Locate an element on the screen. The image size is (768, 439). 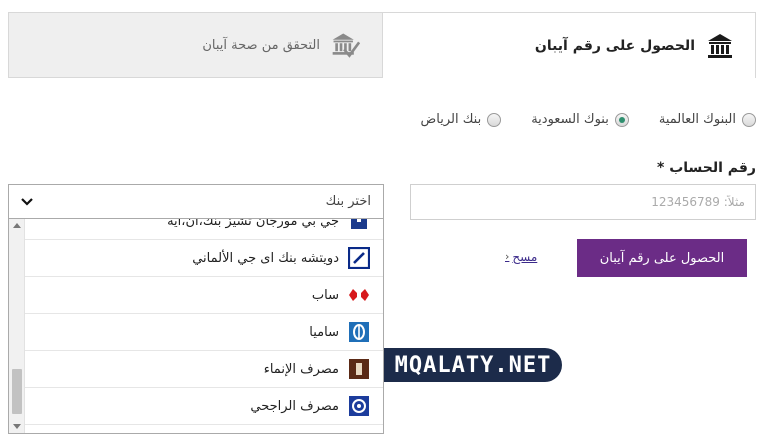
radio-intl-banks: البنوك العالمية is located at coordinates (707, 119).